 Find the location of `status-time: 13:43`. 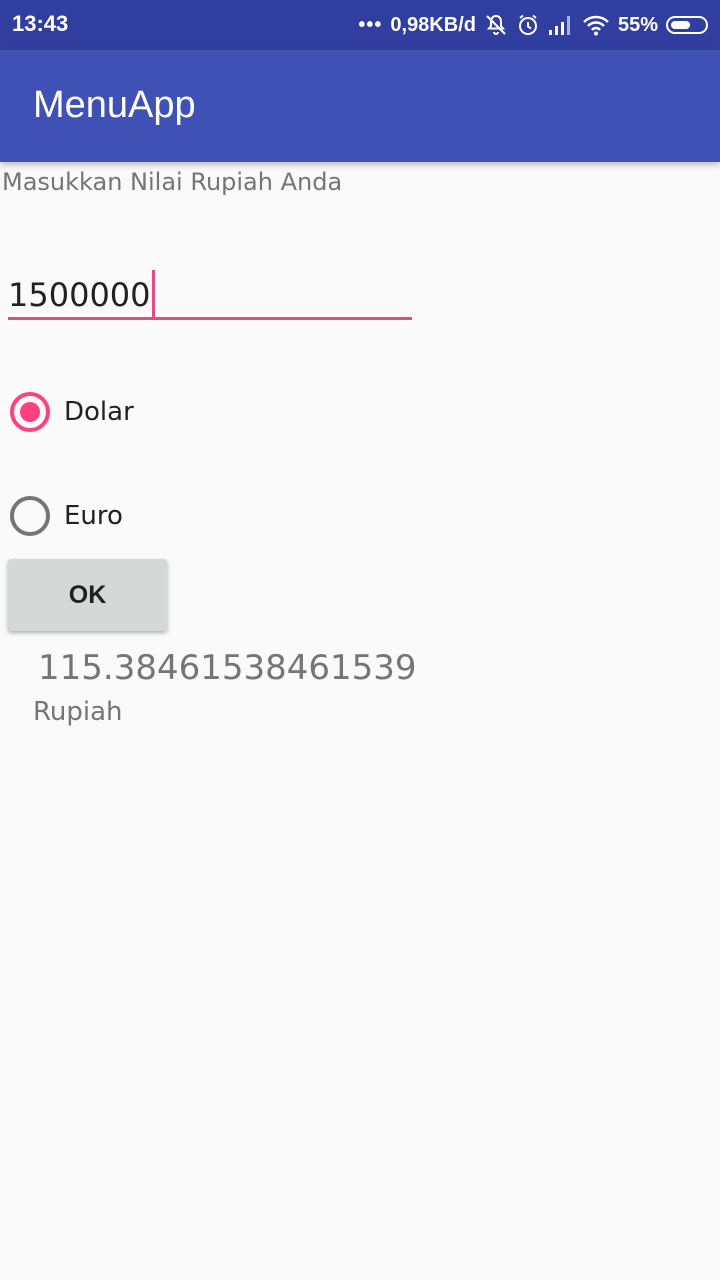

status-time: 13:43 is located at coordinates (40, 23).